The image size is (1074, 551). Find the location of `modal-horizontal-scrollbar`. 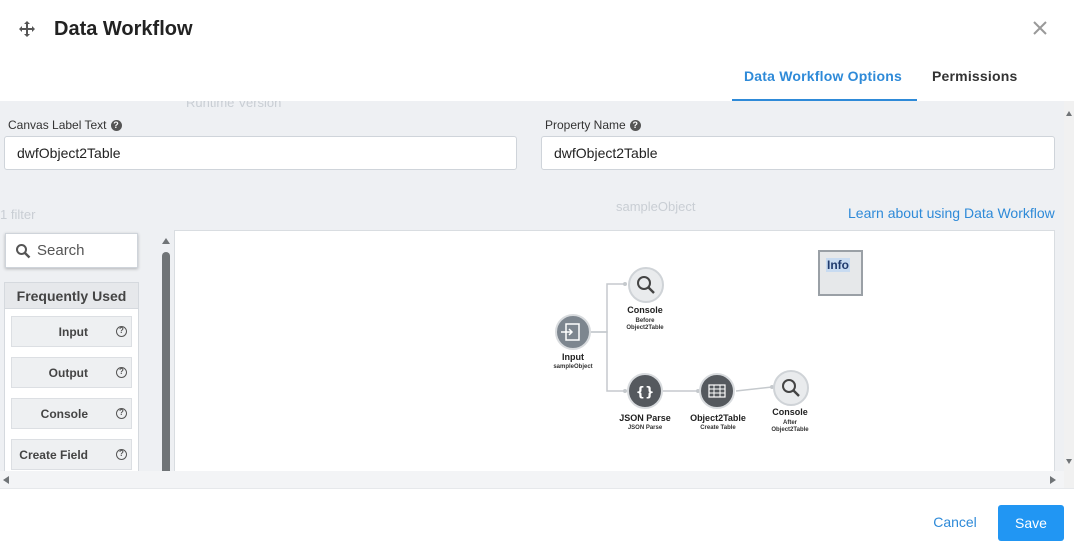

modal-horizontal-scrollbar is located at coordinates (532, 479).